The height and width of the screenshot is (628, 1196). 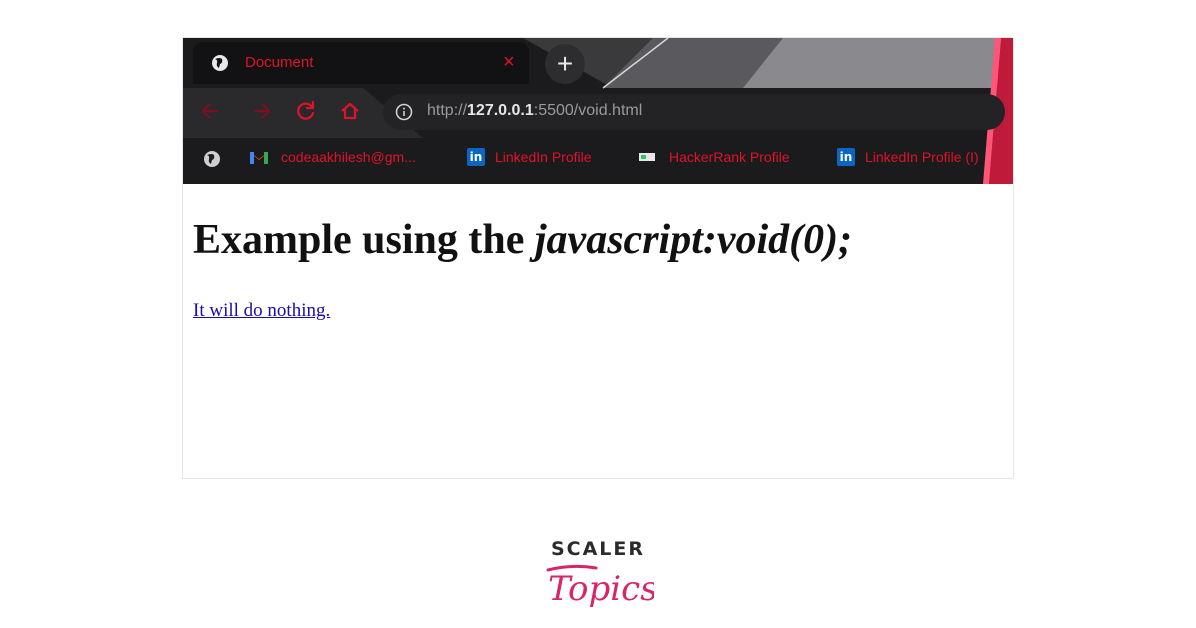 I want to click on bookmark-linkedin-profile: in LinkedIn Profile, so click(x=529, y=158).